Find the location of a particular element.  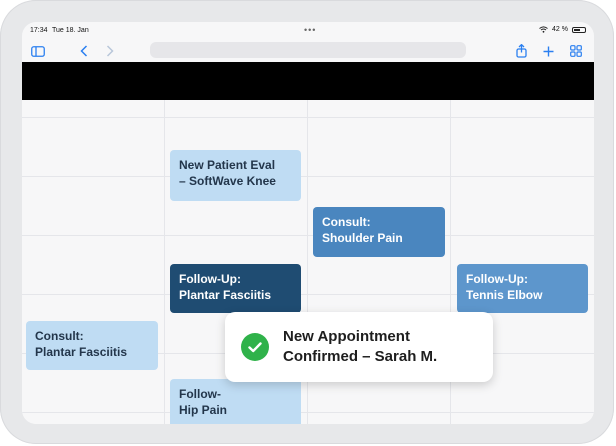

share-icon is located at coordinates (521, 51).